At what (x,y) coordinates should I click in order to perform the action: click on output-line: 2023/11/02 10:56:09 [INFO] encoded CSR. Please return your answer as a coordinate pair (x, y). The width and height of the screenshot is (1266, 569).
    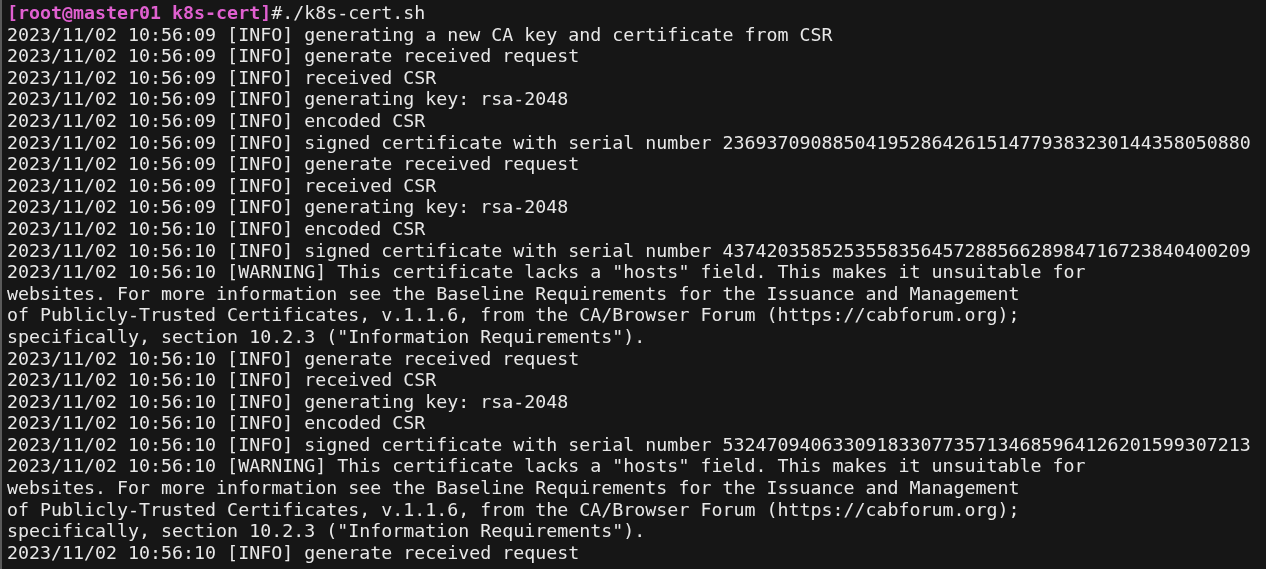
    Looking at the image, I should click on (216, 120).